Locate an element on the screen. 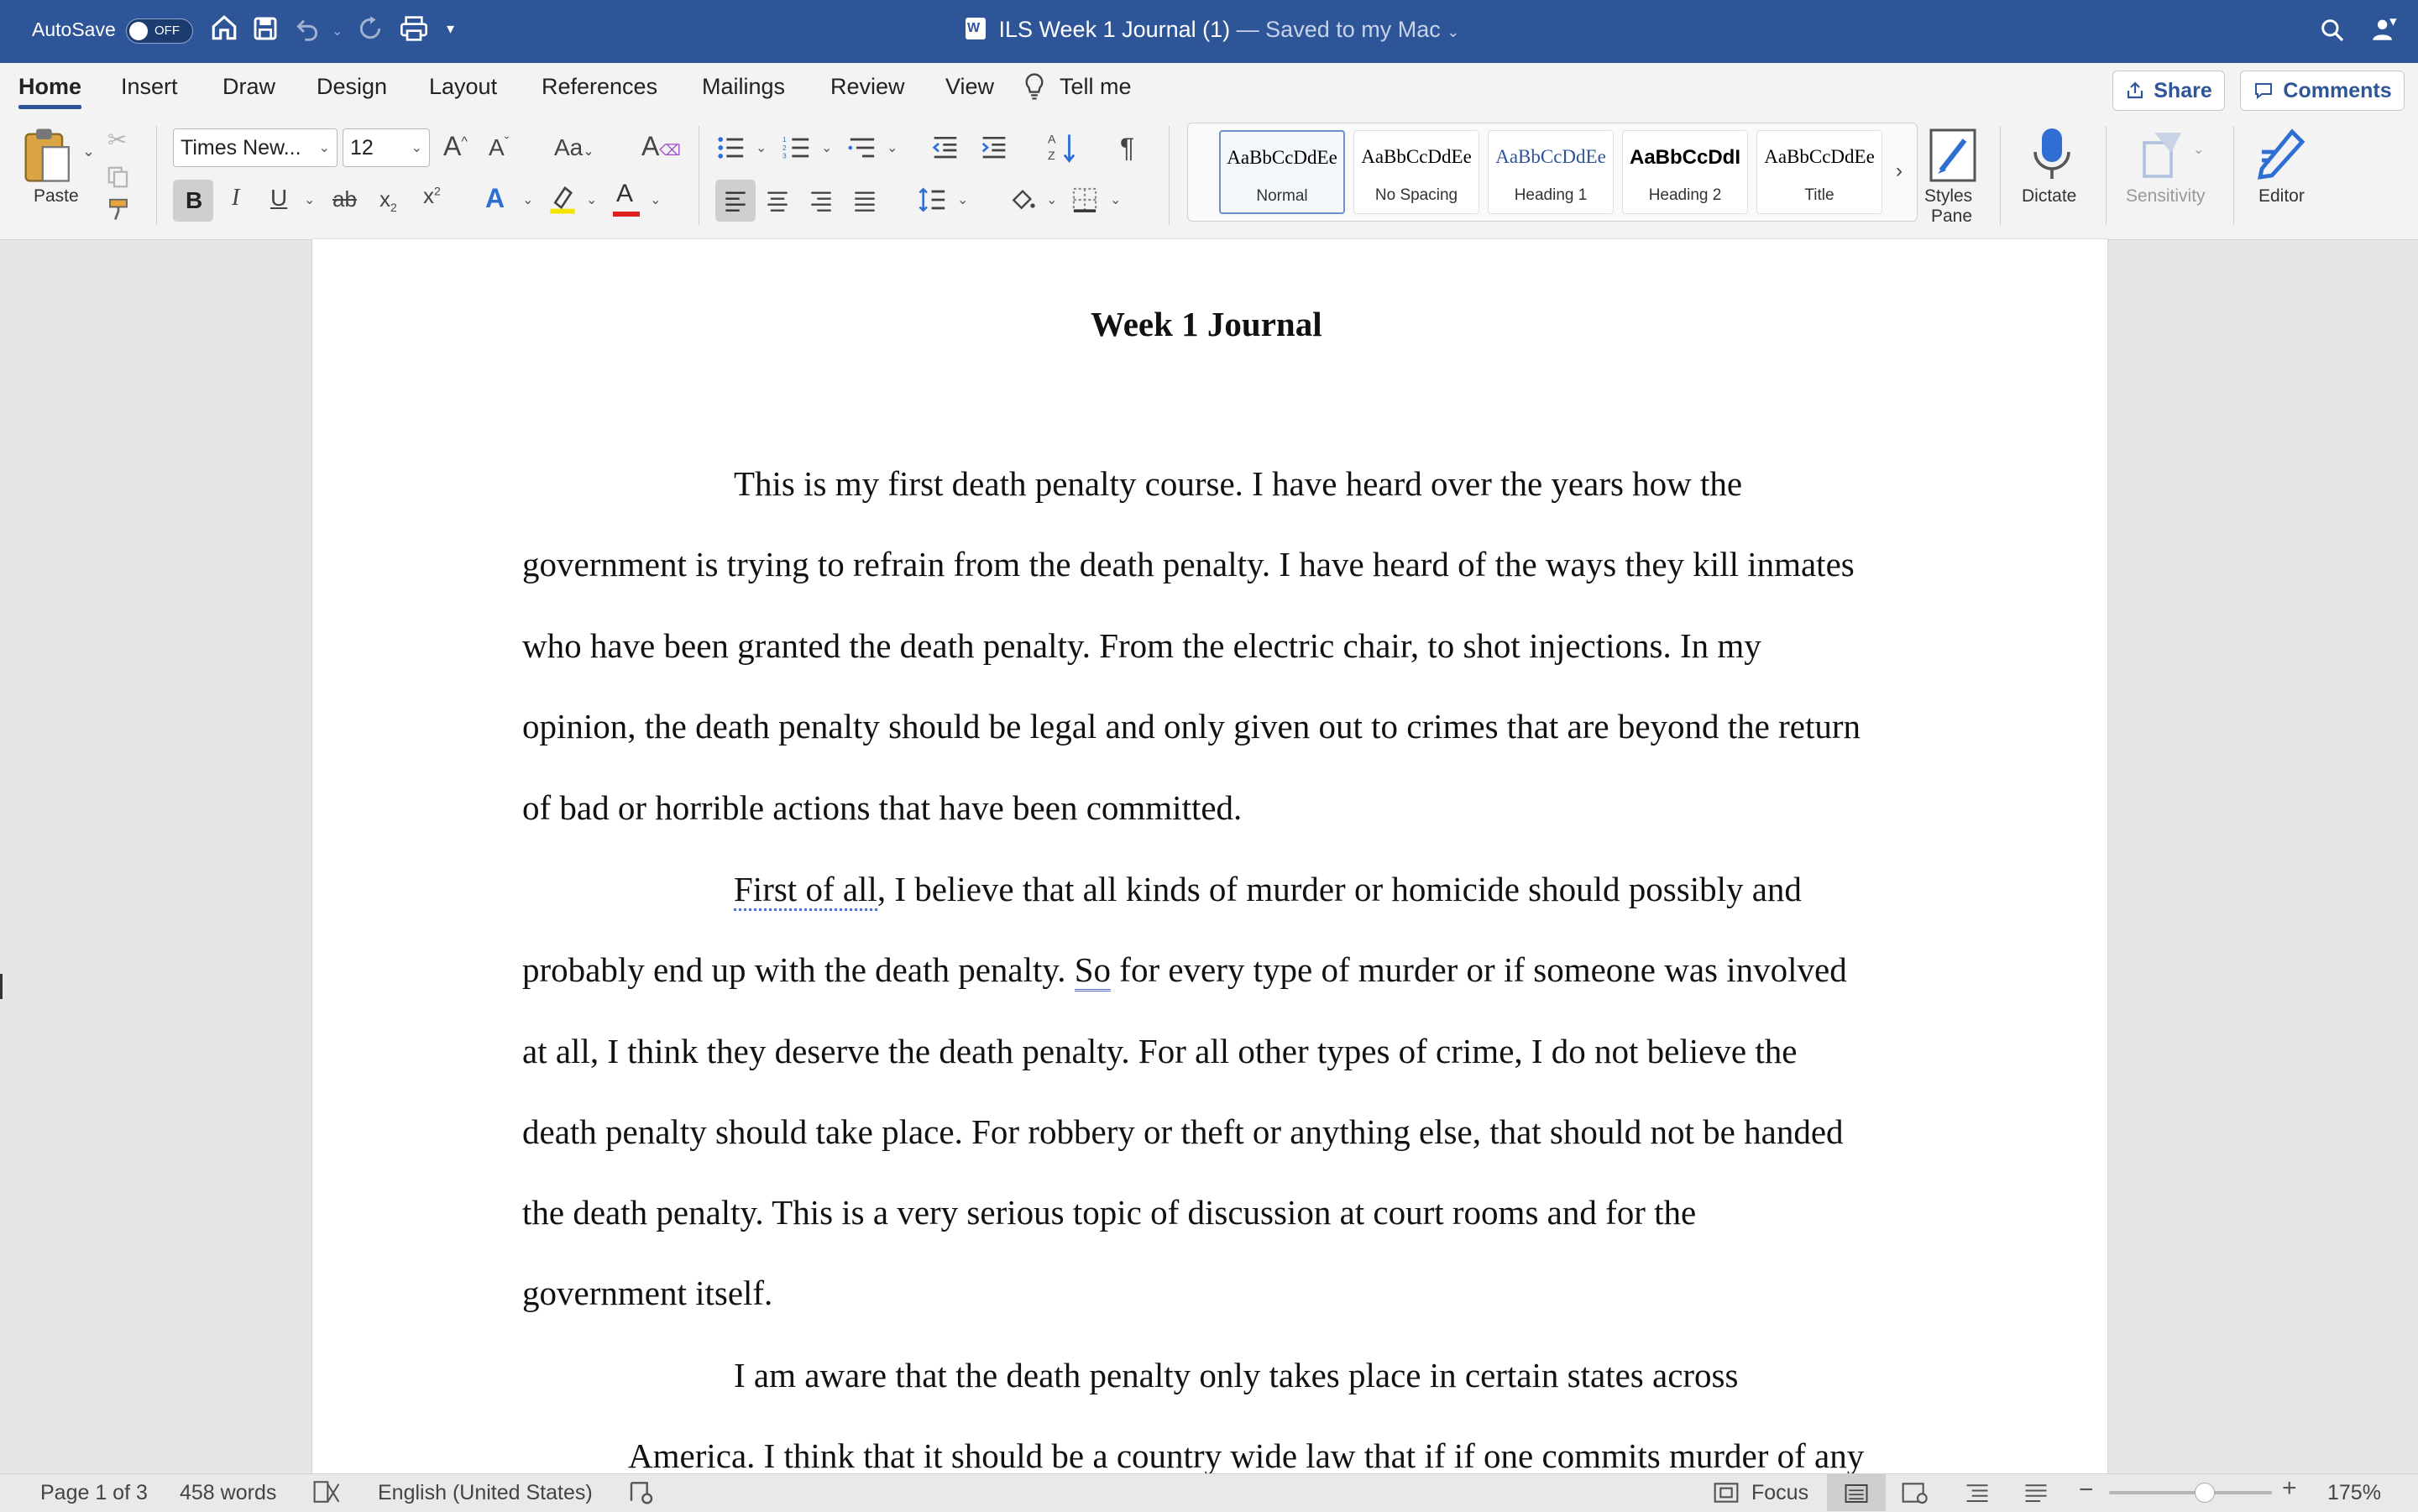 The width and height of the screenshot is (2418, 1512). shading-icon is located at coordinates (1022, 201).